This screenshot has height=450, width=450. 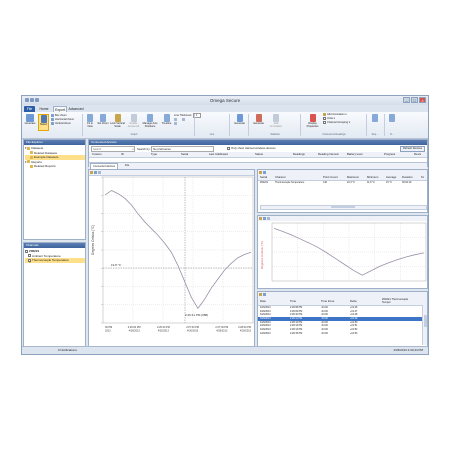 What do you see at coordinates (422, 177) in the screenshot?
I see `column-header: St` at bounding box center [422, 177].